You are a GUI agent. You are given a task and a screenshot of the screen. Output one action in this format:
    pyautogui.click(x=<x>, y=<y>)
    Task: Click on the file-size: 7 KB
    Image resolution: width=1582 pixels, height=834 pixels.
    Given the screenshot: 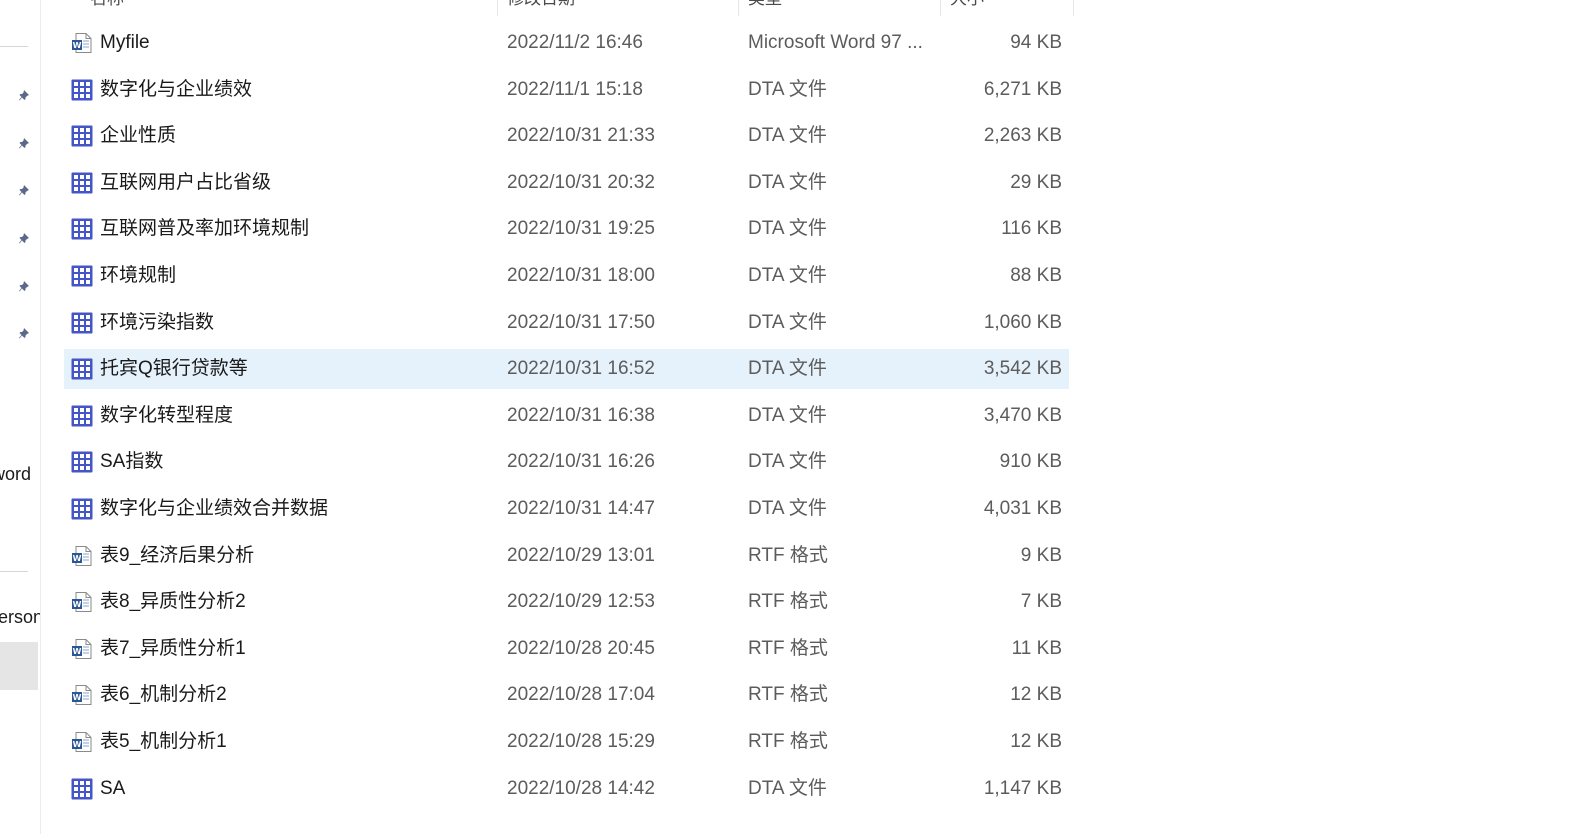 What is the action you would take?
    pyautogui.click(x=1041, y=602)
    